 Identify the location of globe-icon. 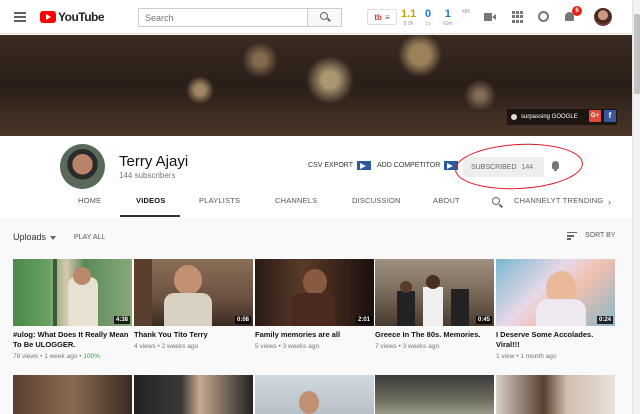
(514, 117).